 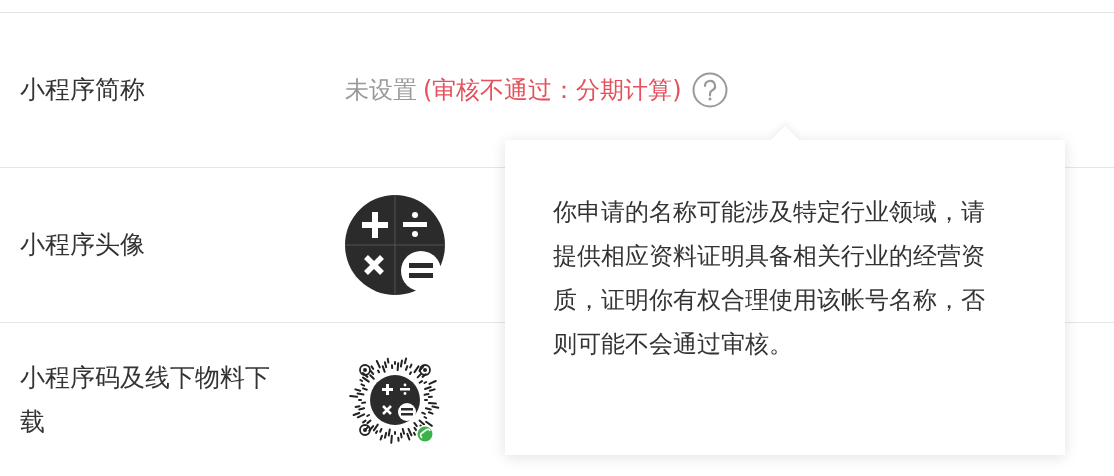 What do you see at coordinates (709, 90) in the screenshot?
I see `help-icon` at bounding box center [709, 90].